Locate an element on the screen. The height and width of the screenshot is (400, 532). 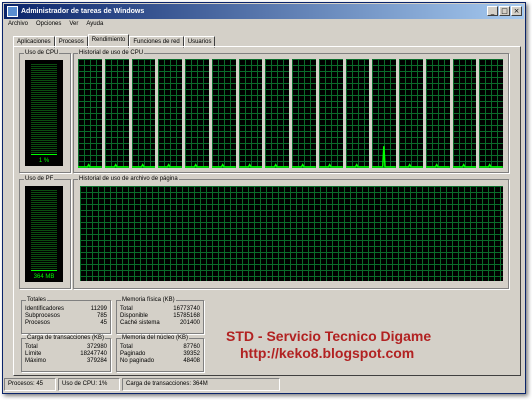
maximize-button: □ is located at coordinates (504, 11).